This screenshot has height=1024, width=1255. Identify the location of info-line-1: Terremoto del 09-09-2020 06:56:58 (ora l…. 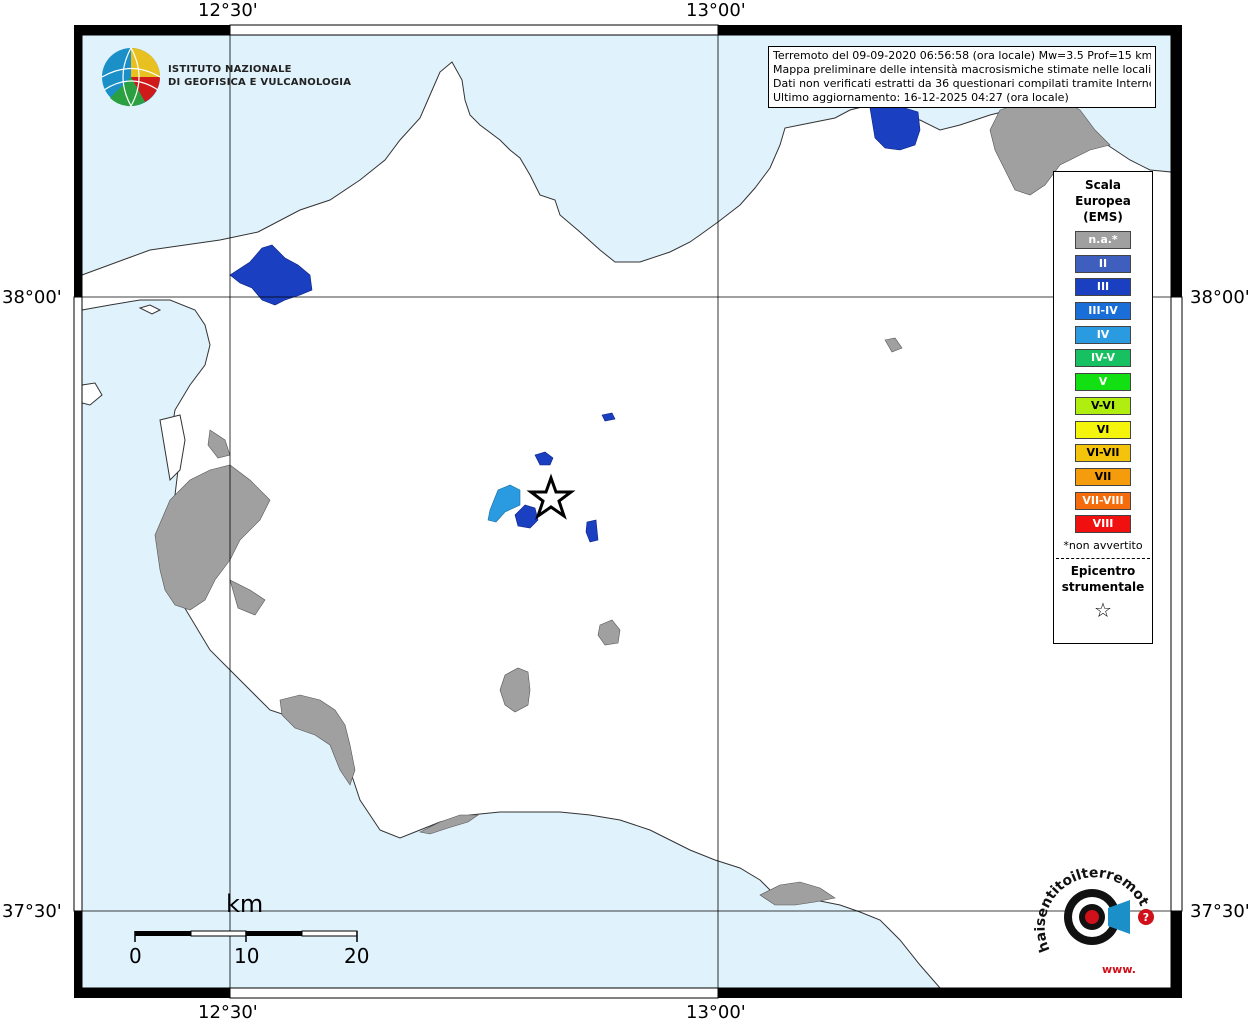
(962, 55).